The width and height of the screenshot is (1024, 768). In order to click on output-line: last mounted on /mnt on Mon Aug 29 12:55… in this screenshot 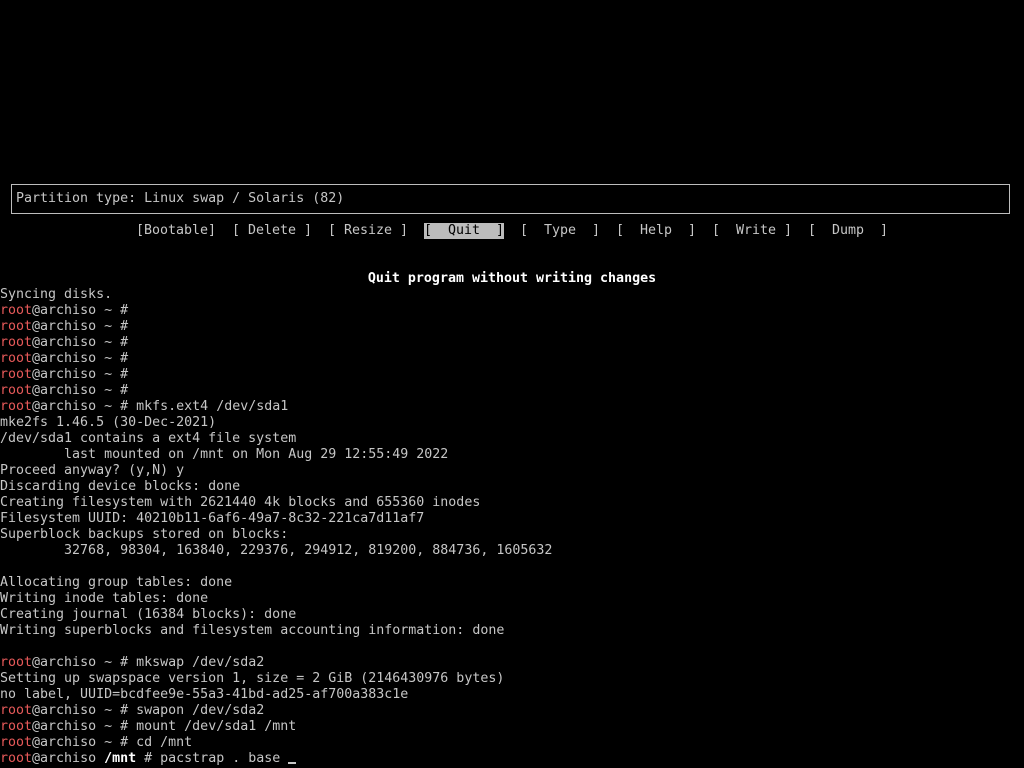, I will do `click(224, 454)`.